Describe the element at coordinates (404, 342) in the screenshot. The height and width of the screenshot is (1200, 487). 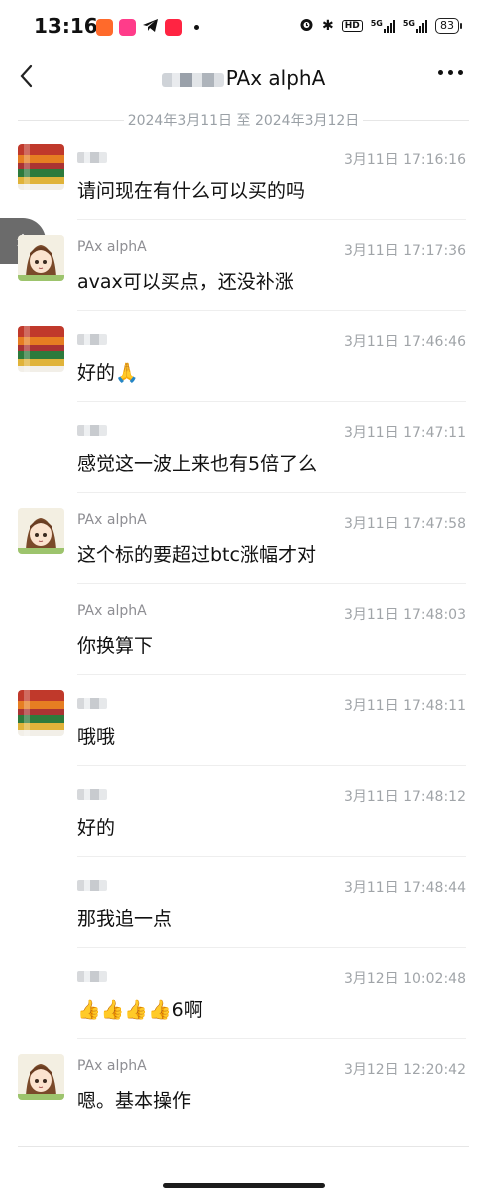
I see `message-time: 3月11日 17:46:46` at that location.